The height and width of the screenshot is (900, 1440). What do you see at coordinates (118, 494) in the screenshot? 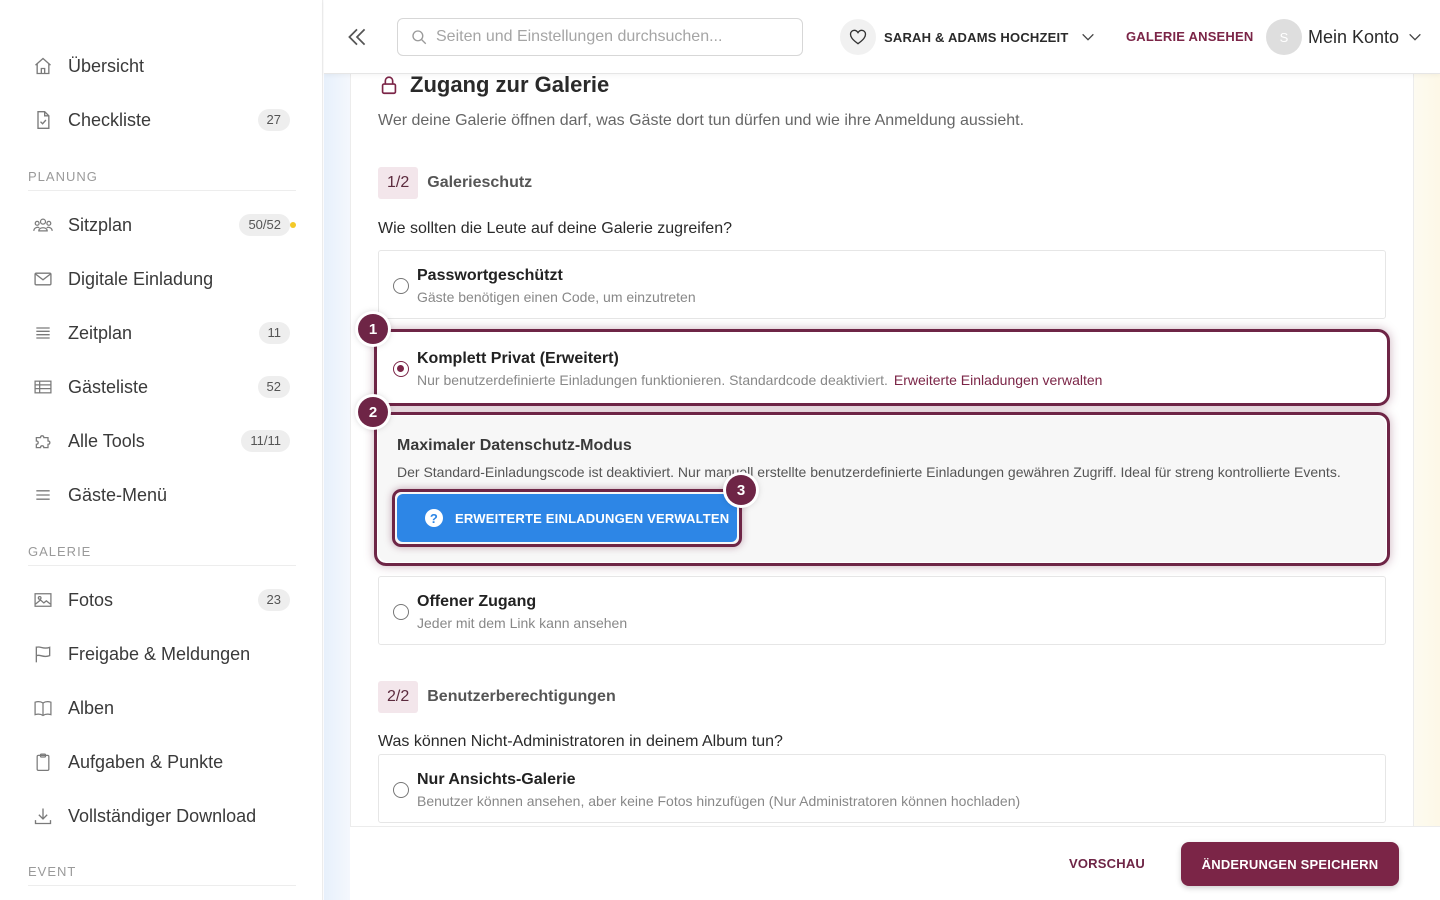
I see `sidebar-item-label: Gäste-Menü` at bounding box center [118, 494].